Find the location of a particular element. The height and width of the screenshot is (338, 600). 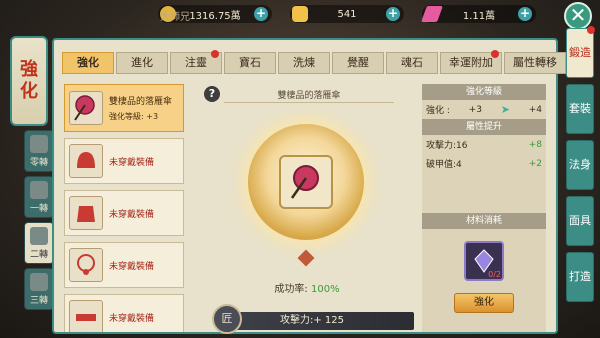

craftsman-icon: 匠 is located at coordinates (227, 319).